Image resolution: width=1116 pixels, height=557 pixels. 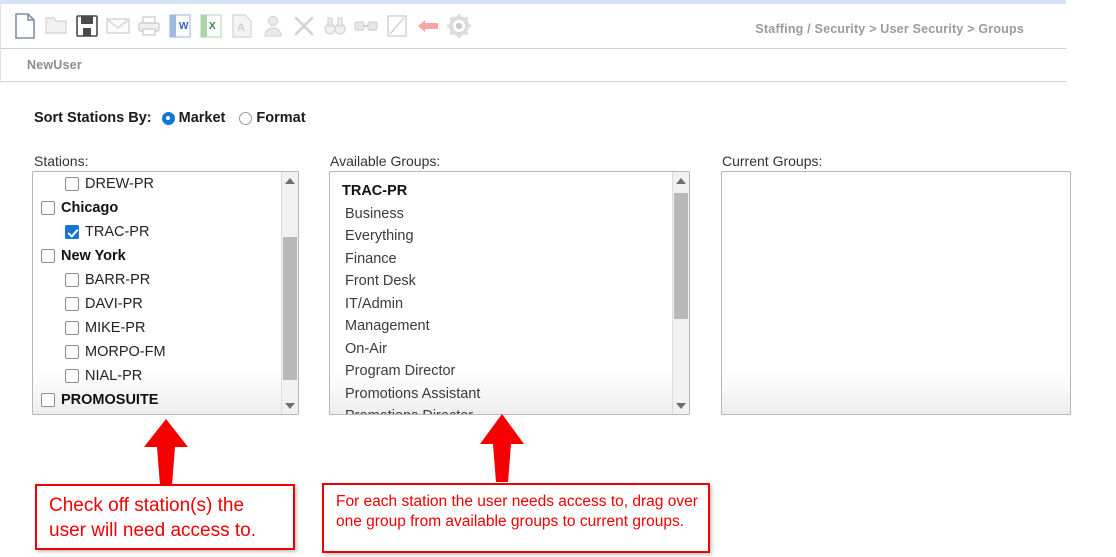 I want to click on station-row: PROMOSUITE, so click(x=156, y=400).